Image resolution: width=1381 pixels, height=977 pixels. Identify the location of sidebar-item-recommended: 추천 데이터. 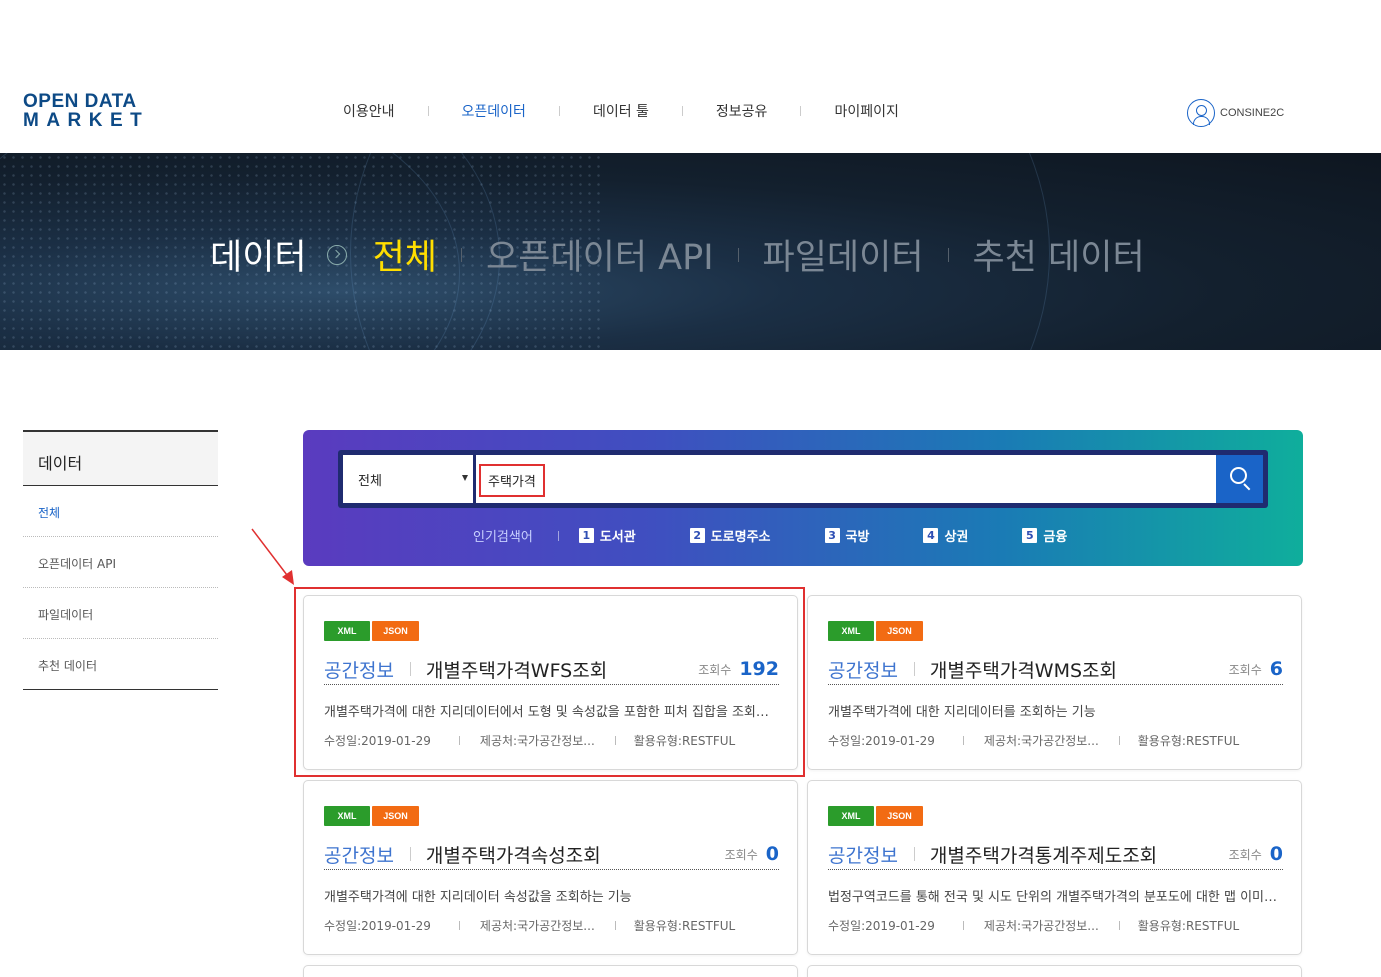
(120, 664).